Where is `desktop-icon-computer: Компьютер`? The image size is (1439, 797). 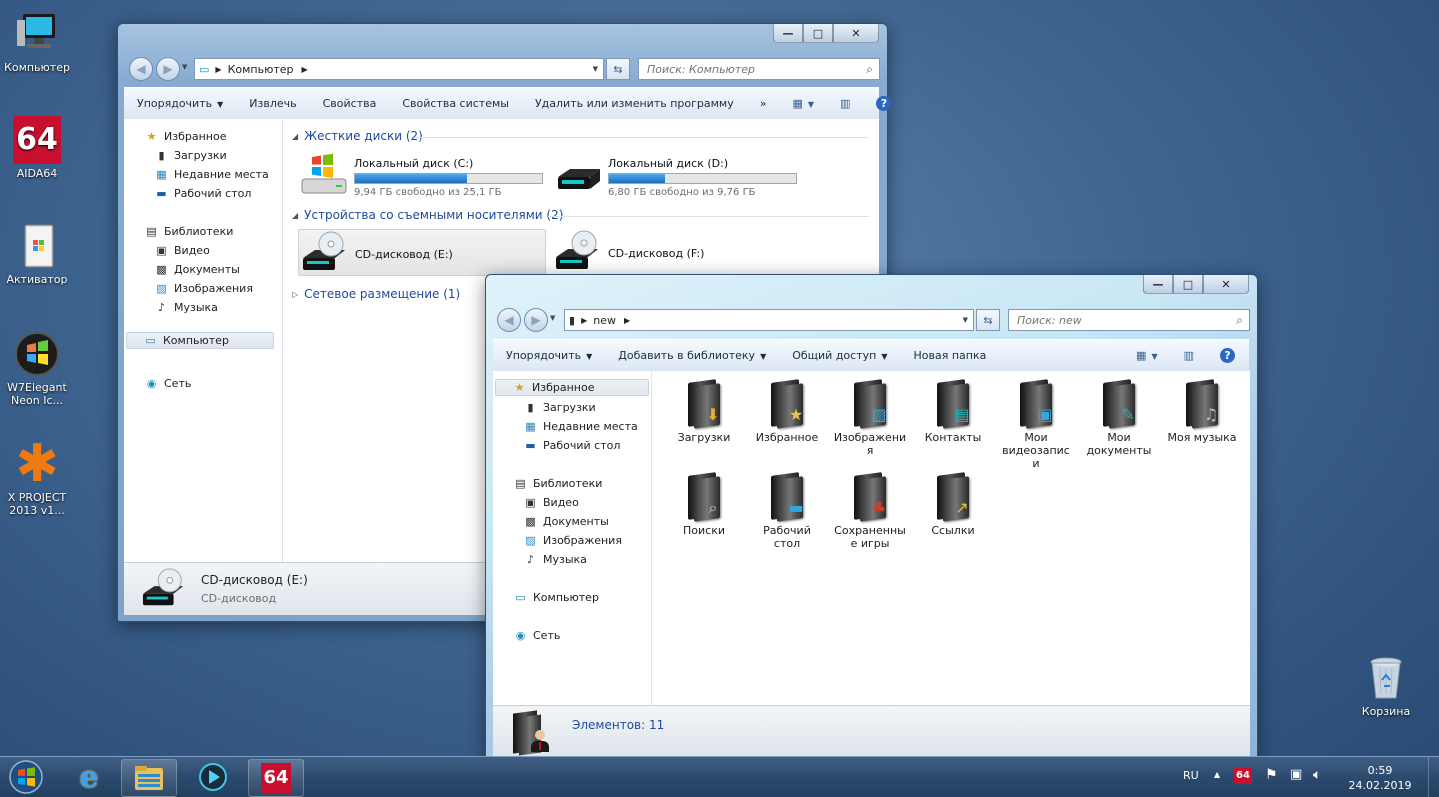
desktop-icon-computer: Компьютер is located at coordinates (37, 42).